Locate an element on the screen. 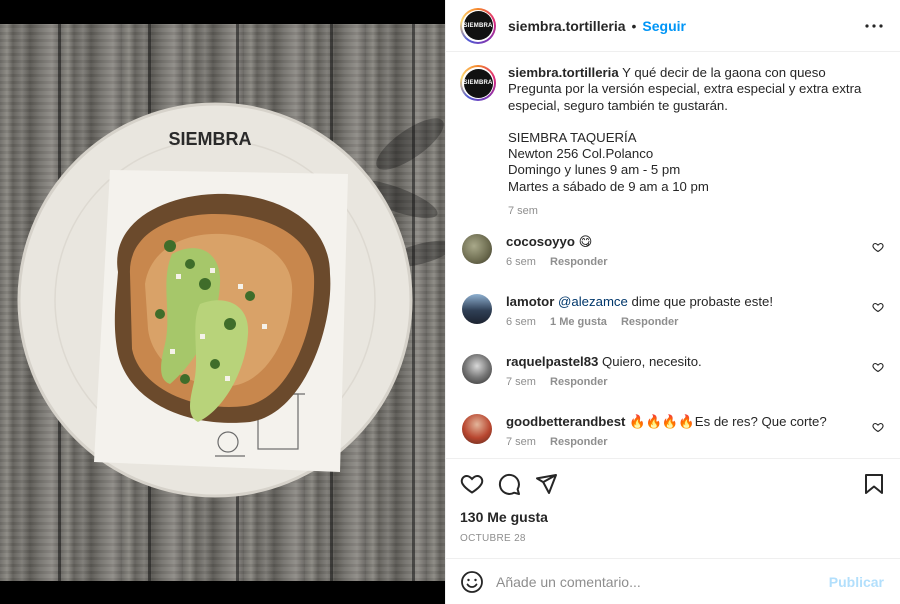 The width and height of the screenshot is (900, 604). comment-username: goodbetterandbest is located at coordinates (565, 421).